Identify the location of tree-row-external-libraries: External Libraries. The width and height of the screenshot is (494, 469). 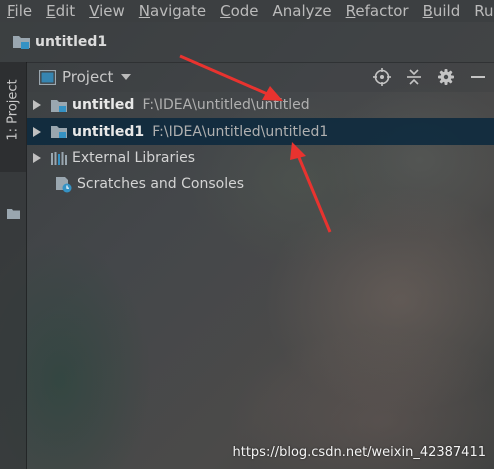
(260, 158).